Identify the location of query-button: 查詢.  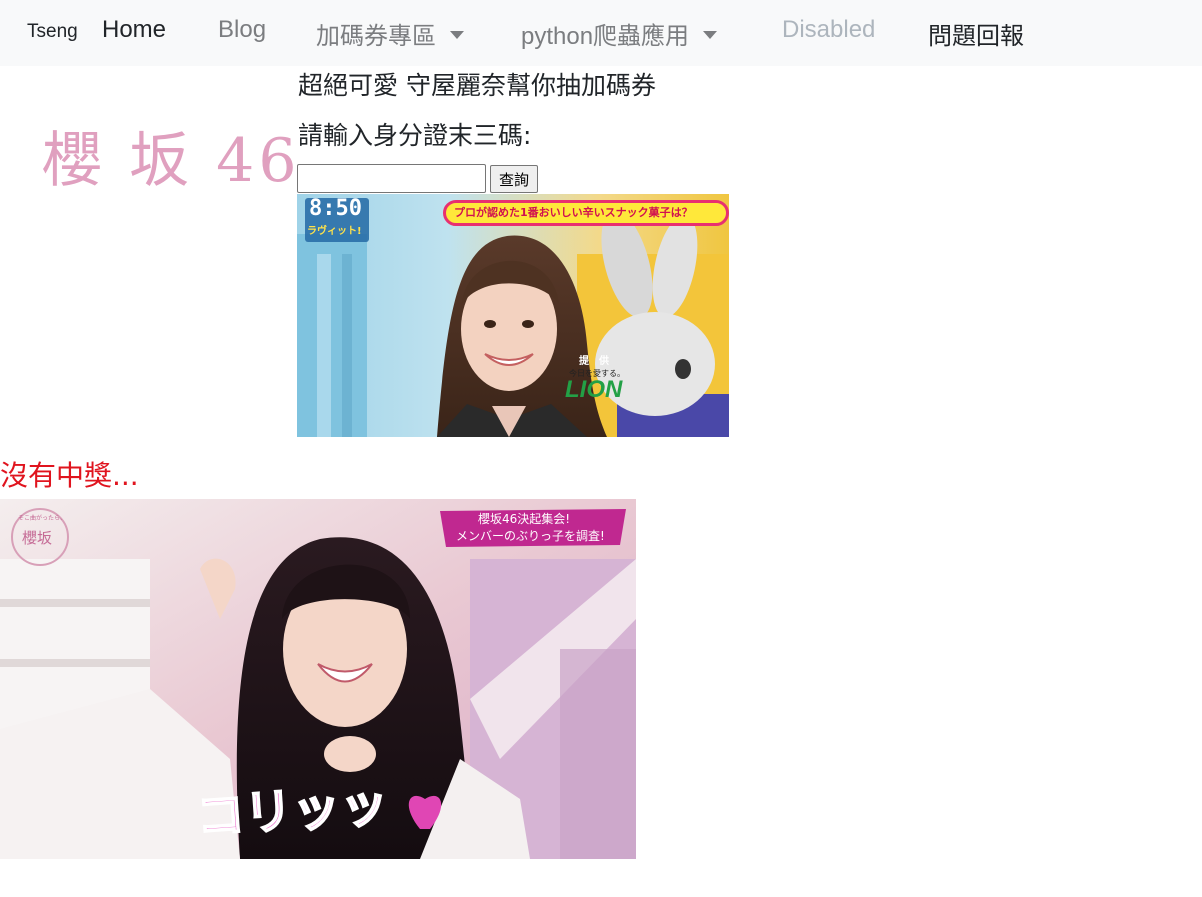
(514, 179).